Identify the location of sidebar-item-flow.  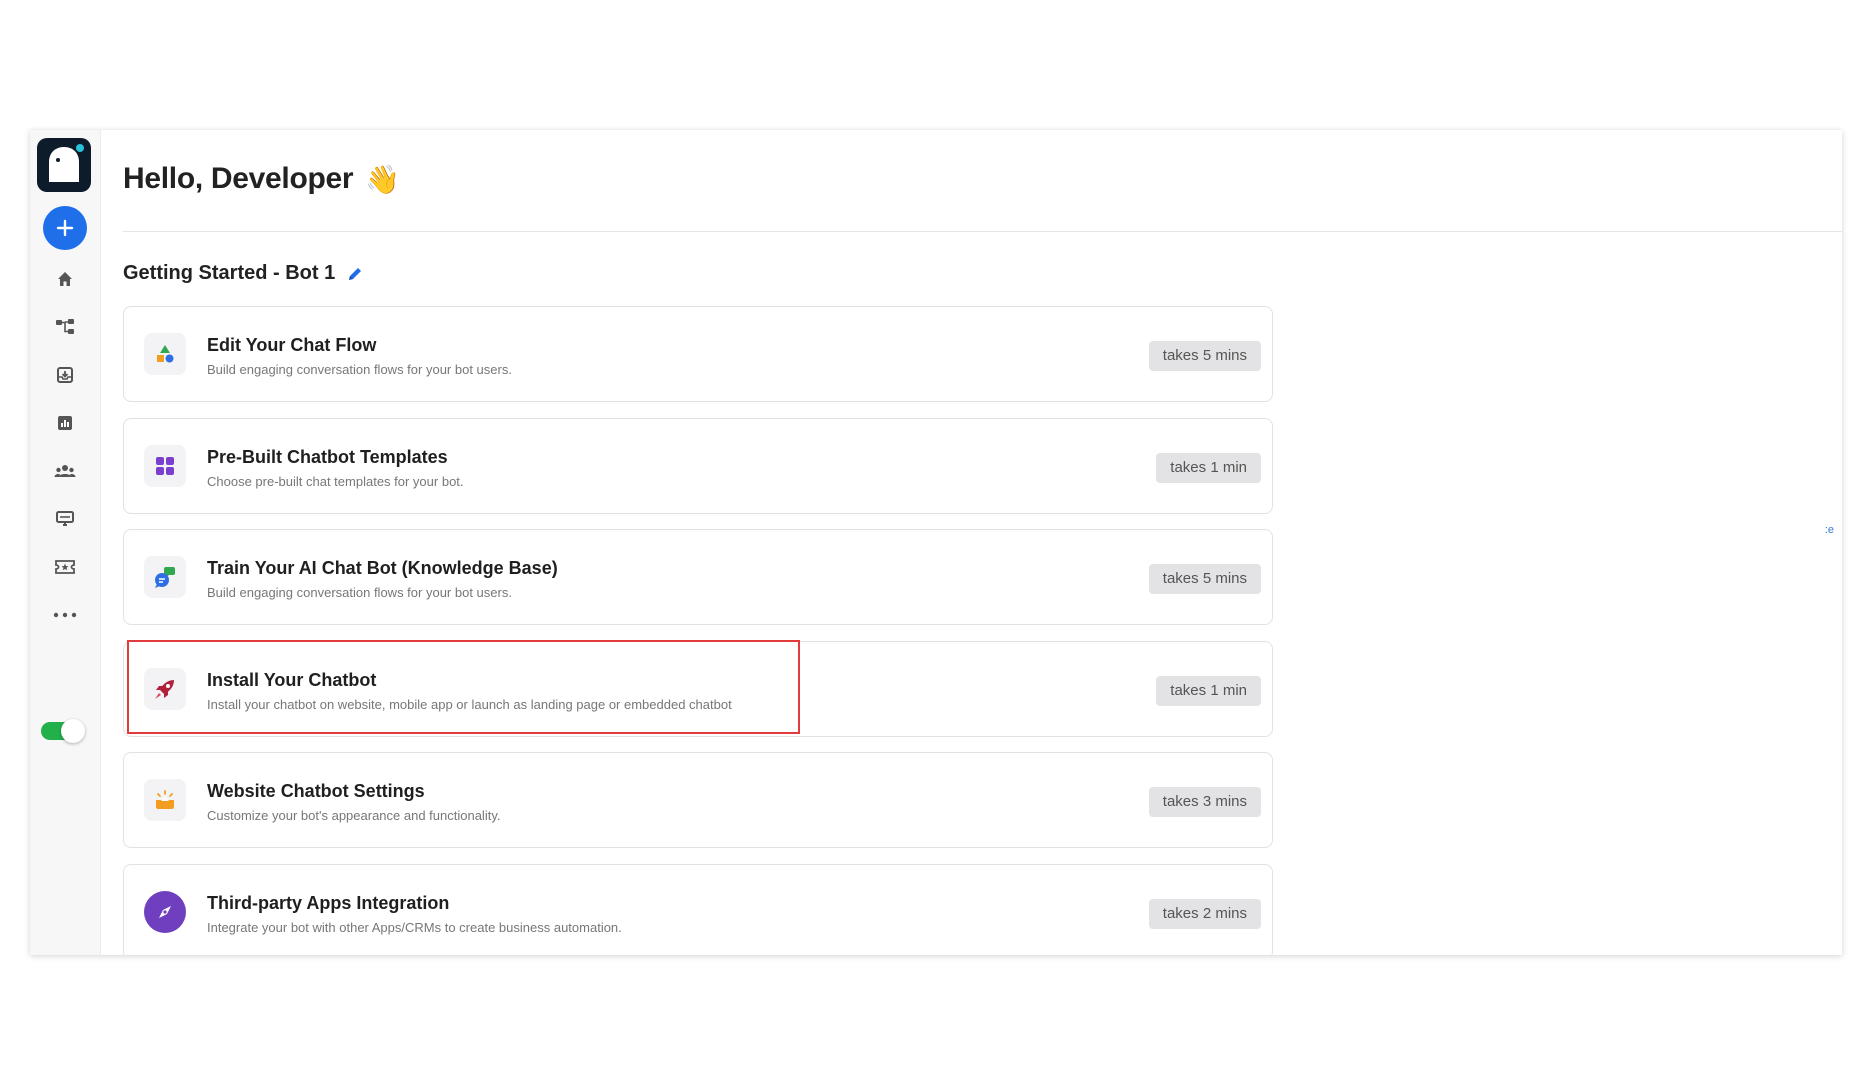
(65, 327).